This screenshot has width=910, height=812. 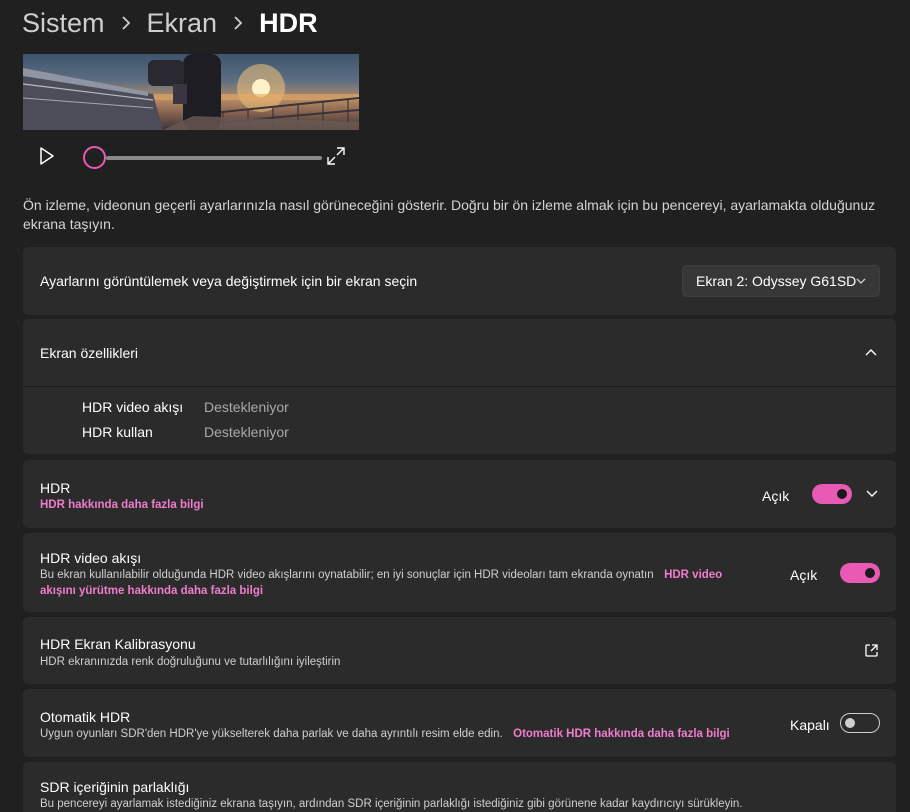 I want to click on hdr-title: HDR, so click(x=55, y=488).